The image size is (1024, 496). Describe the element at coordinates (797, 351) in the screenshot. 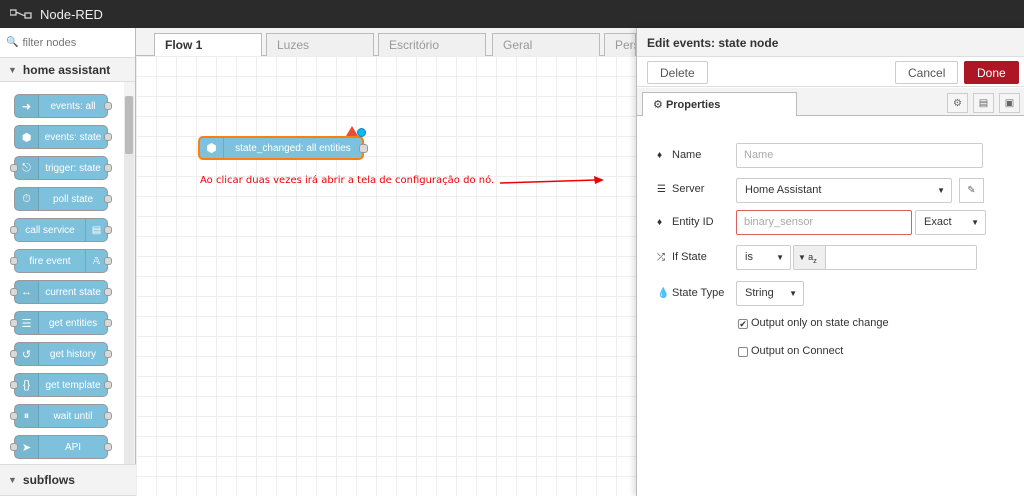

I see `output-on-connect-label: Output on Connect` at that location.